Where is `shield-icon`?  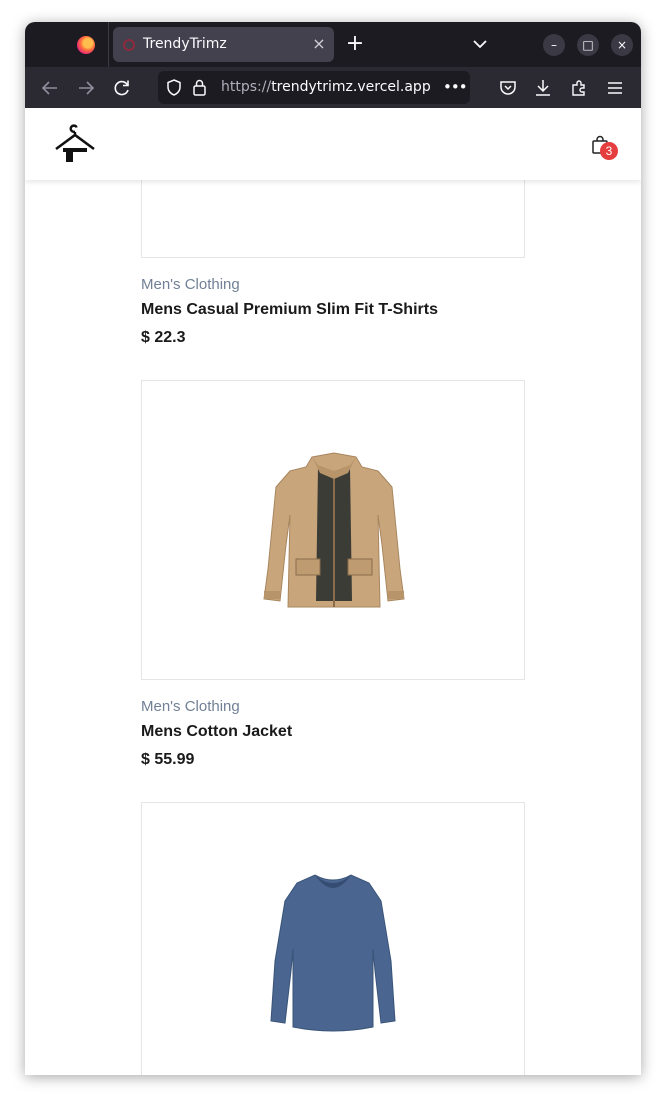
shield-icon is located at coordinates (174, 87).